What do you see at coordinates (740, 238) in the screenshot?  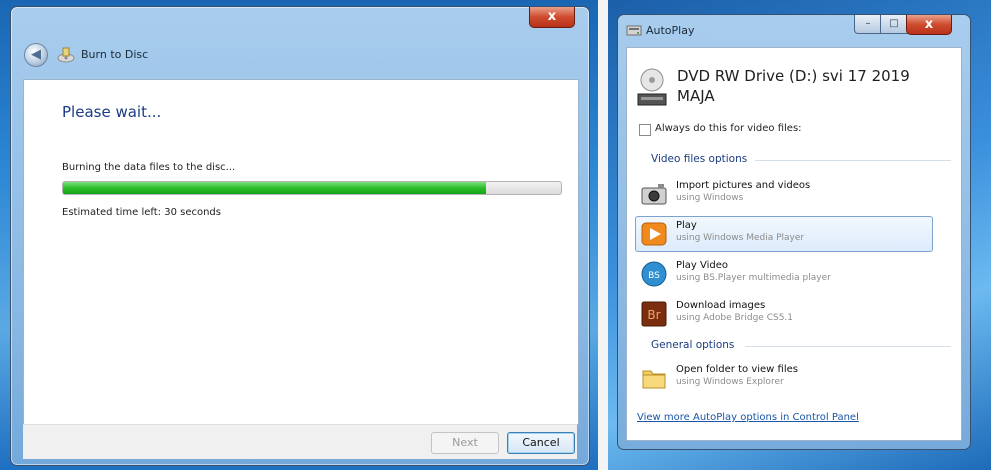 I see `option-sublabel: using Windows Media Player` at bounding box center [740, 238].